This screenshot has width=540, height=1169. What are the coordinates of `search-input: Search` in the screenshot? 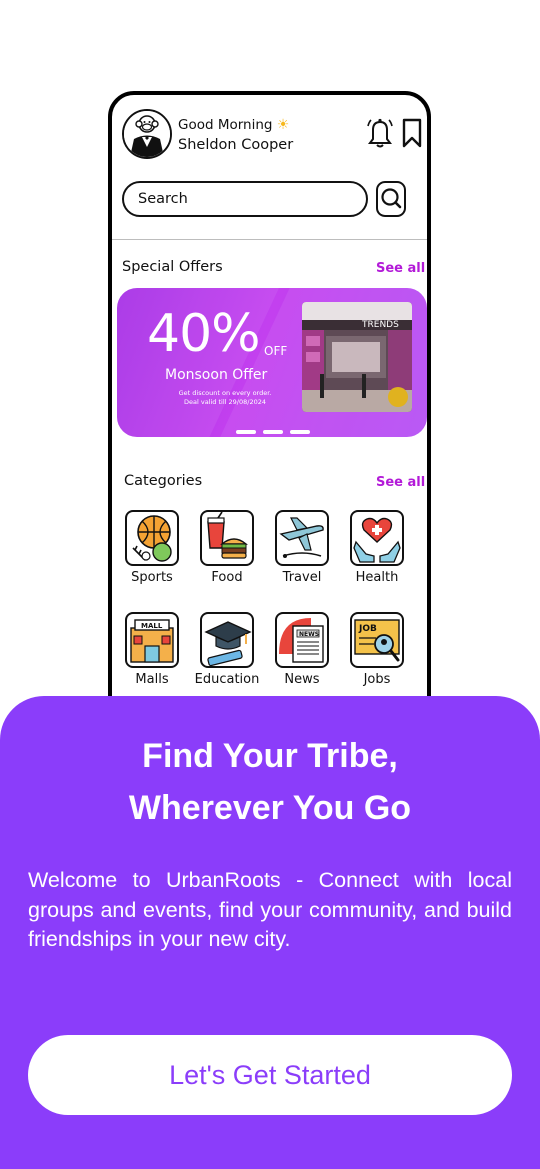 It's located at (245, 199).